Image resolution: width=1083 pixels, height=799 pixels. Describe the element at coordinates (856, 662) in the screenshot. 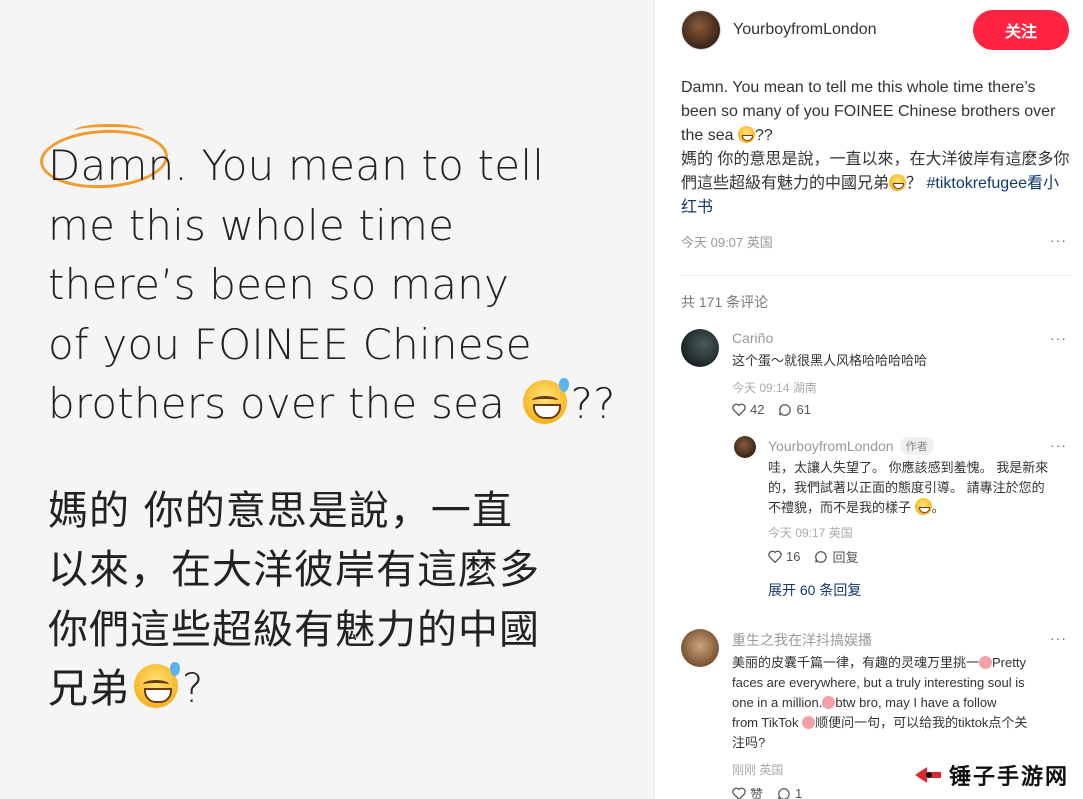

I see `text-fragment: 美丽的皮囊千篇一律，有趣的灵魂万里挑一` at that location.